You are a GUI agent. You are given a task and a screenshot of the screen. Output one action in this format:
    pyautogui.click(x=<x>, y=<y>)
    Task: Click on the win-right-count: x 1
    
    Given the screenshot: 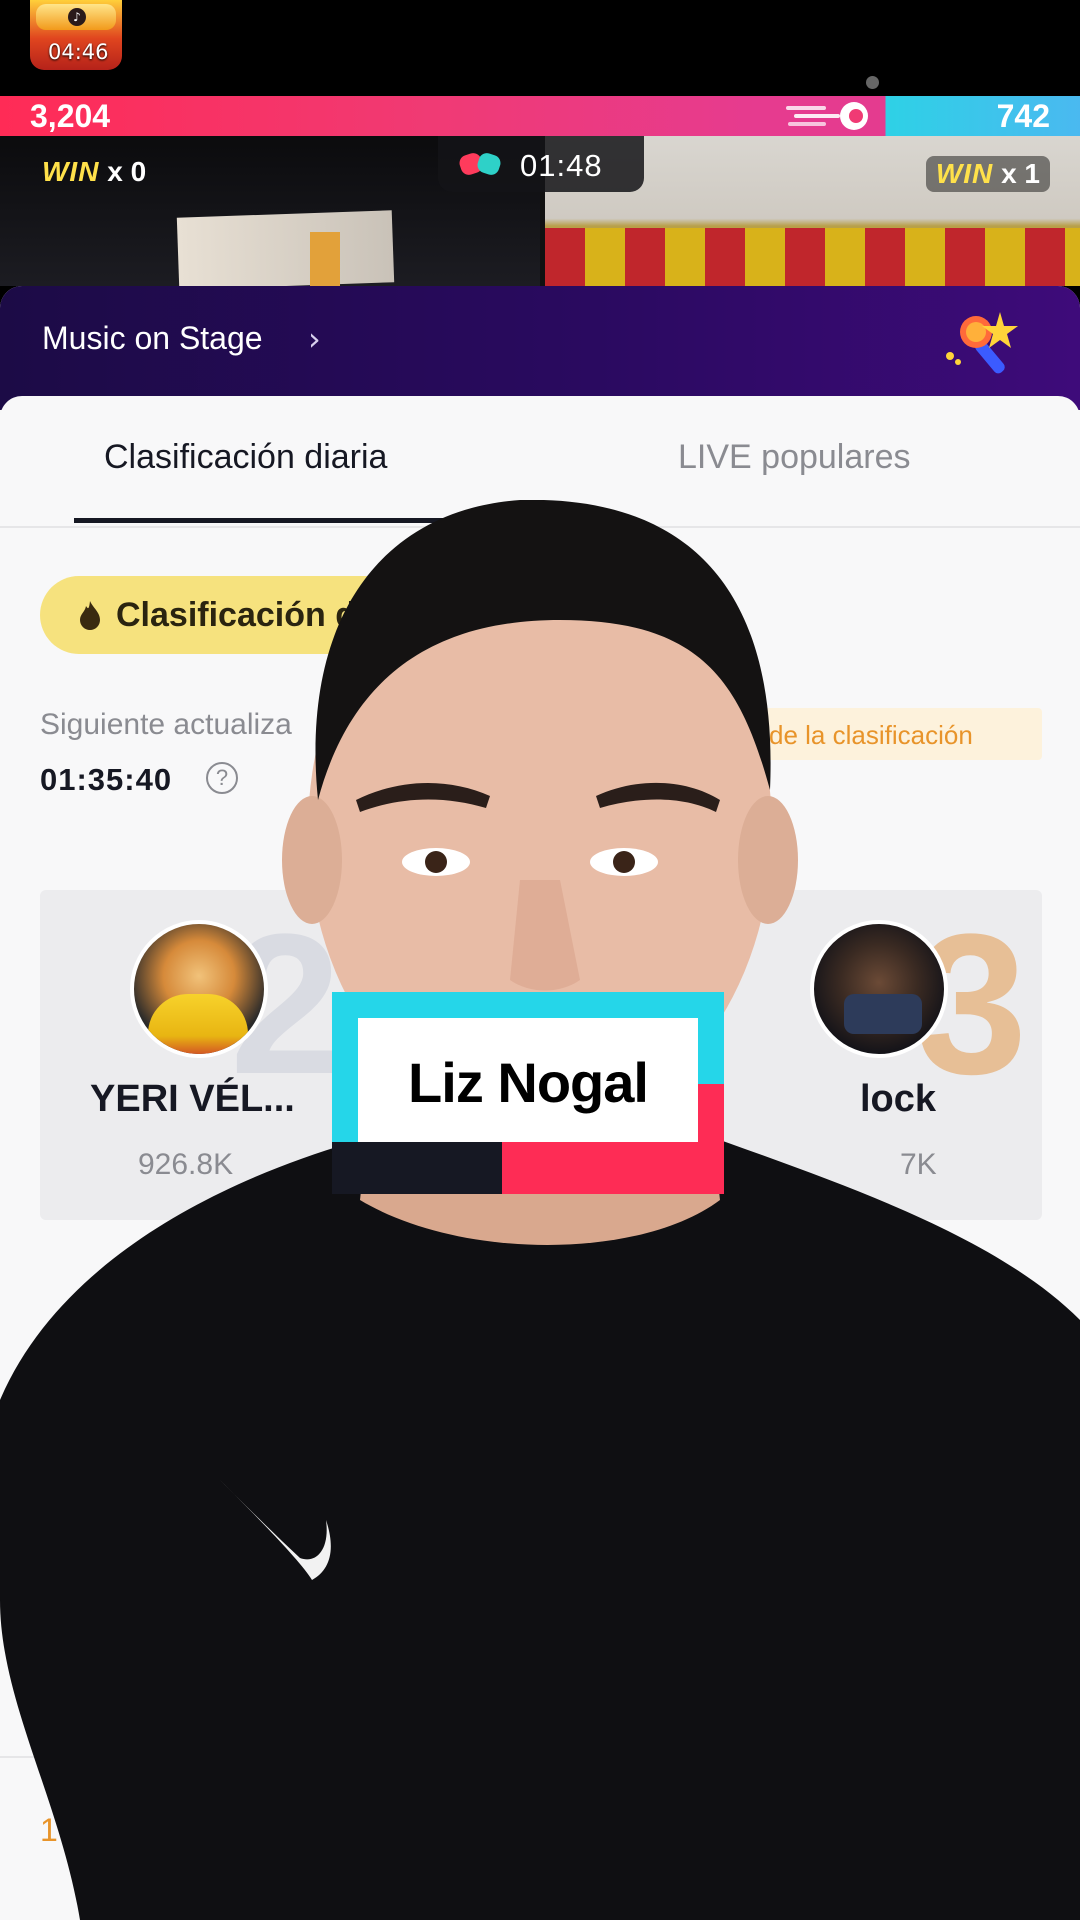 What is the action you would take?
    pyautogui.click(x=1020, y=173)
    